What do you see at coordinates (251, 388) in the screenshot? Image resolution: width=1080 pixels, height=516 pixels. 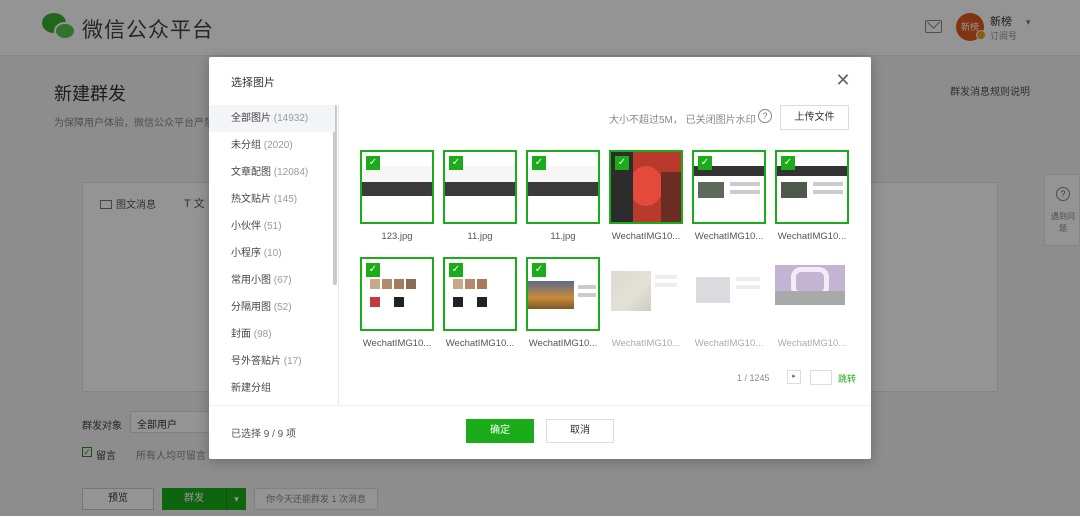 I see `category-name: 新建分组` at bounding box center [251, 388].